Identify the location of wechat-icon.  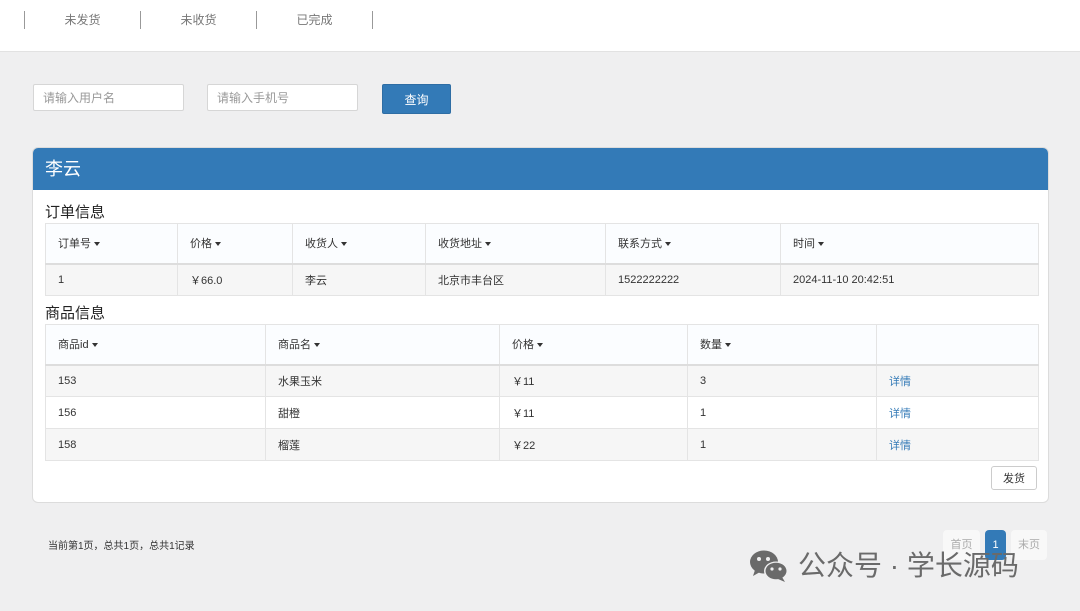
(769, 566).